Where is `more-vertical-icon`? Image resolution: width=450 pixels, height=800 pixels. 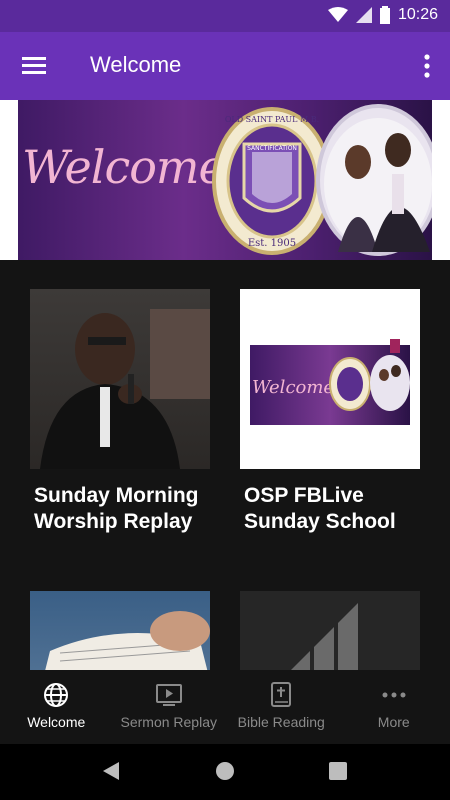
more-vertical-icon is located at coordinates (427, 66).